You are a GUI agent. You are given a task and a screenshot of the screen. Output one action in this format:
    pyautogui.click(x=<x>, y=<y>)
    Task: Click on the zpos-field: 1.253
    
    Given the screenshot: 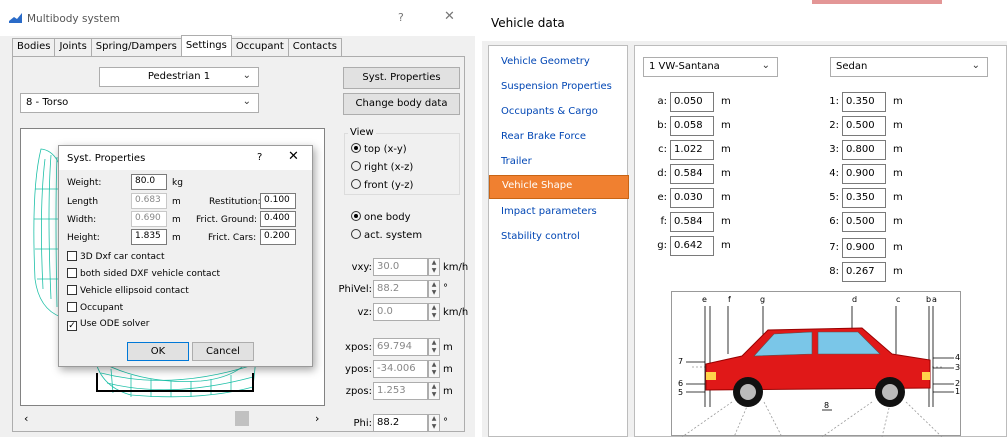 What is the action you would take?
    pyautogui.click(x=400, y=391)
    